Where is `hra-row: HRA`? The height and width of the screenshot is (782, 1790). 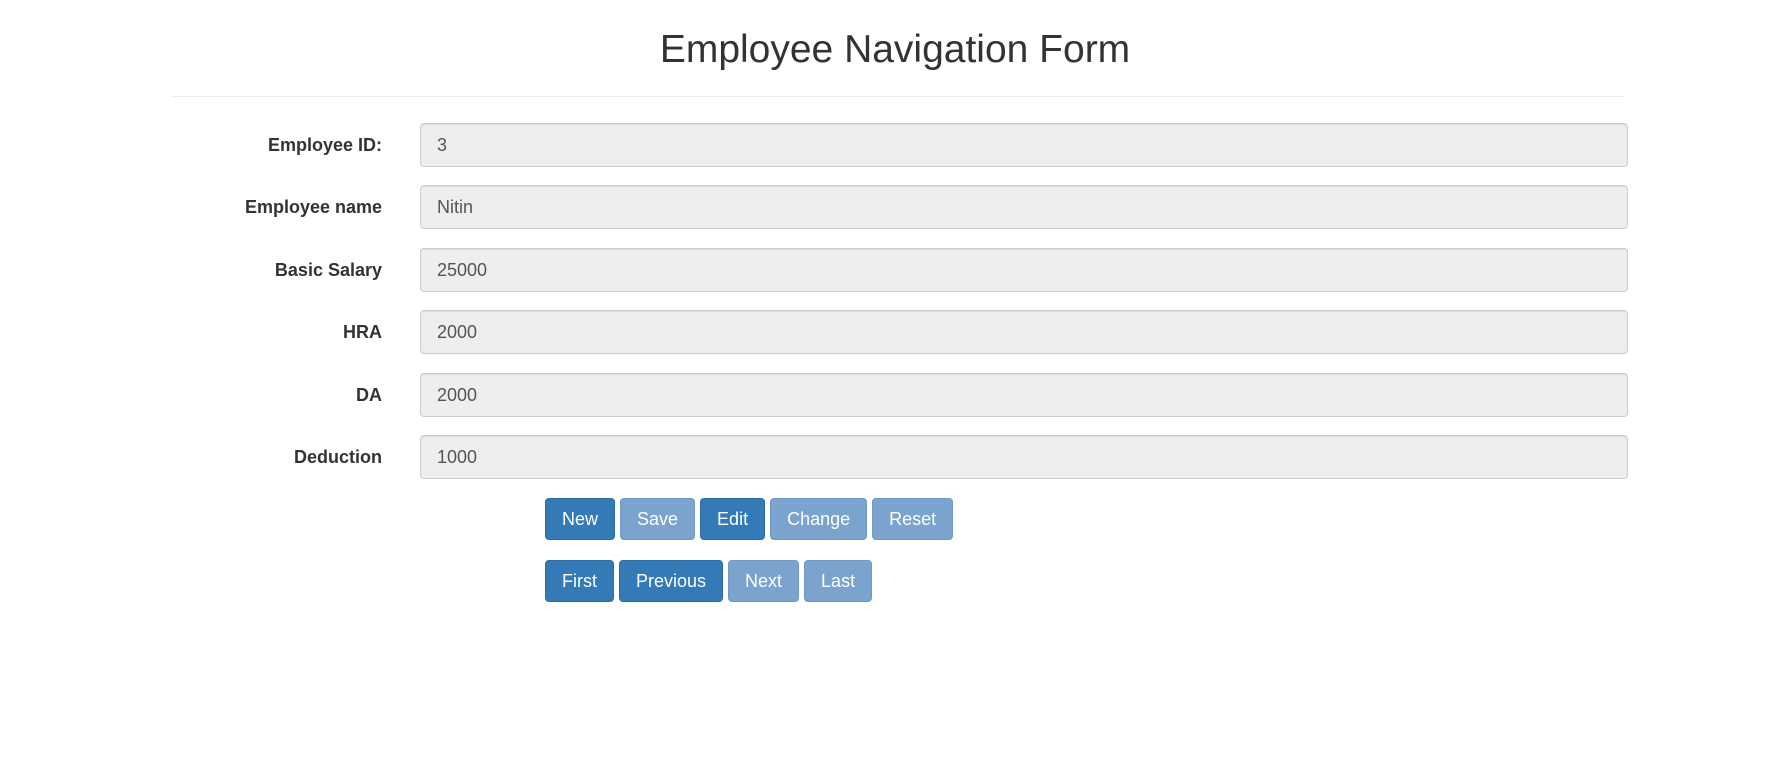 hra-row: HRA is located at coordinates (895, 332).